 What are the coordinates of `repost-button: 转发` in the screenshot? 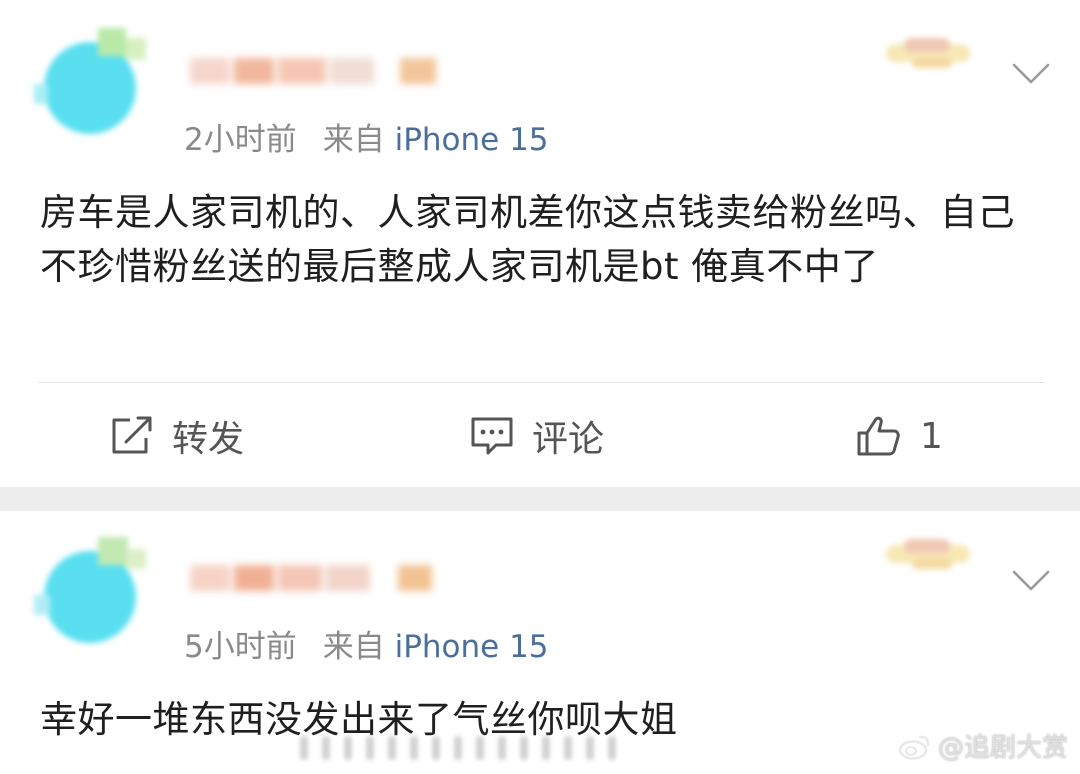 It's located at (177, 436).